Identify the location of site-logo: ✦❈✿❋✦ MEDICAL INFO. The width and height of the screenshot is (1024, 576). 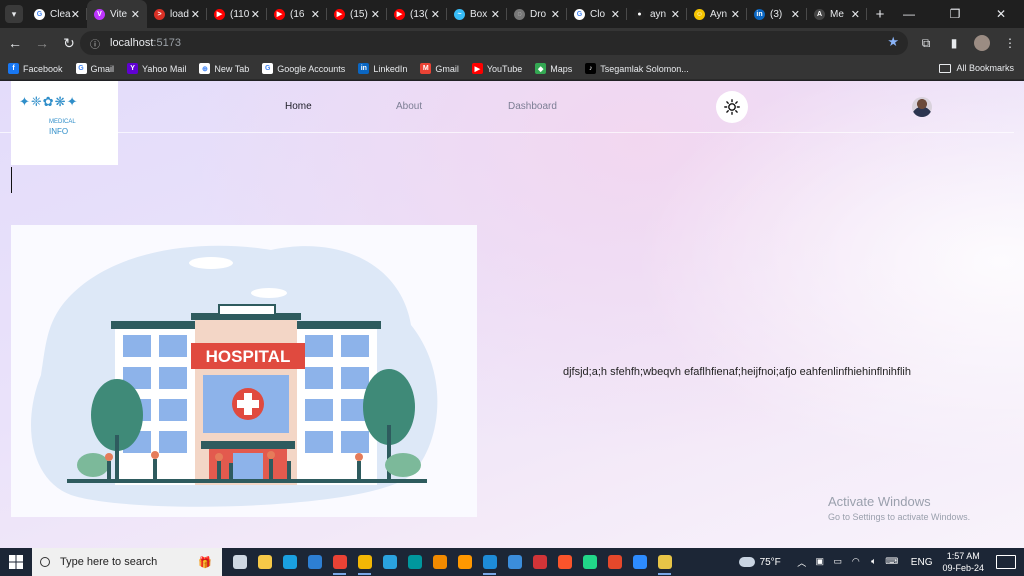
(64, 123).